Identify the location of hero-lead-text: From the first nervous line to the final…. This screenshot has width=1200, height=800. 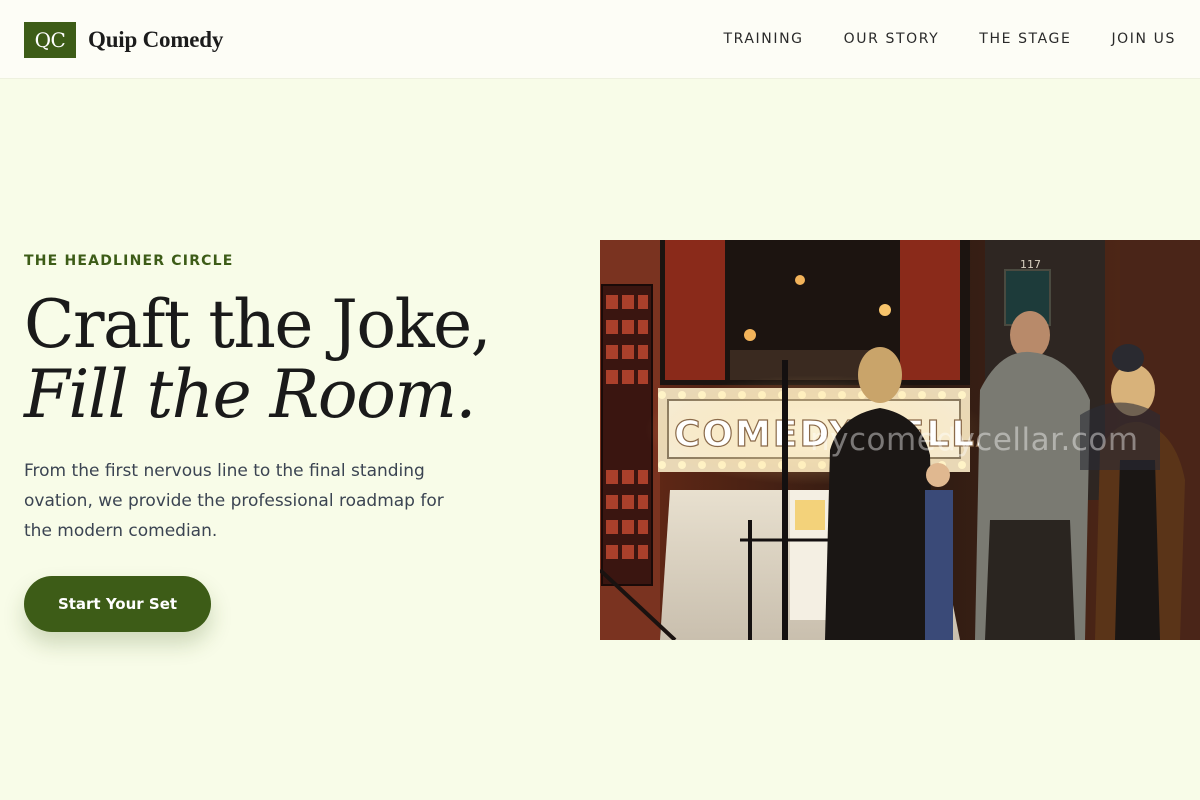
(234, 501).